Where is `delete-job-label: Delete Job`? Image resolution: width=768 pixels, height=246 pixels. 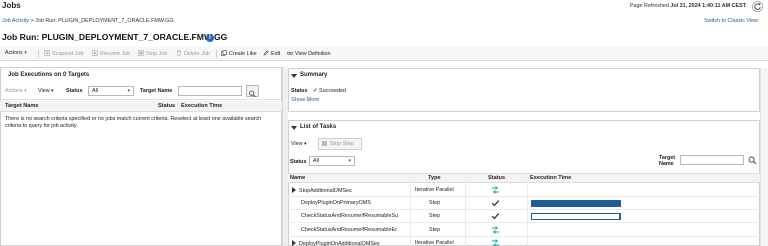
delete-job-label: Delete Job is located at coordinates (197, 54).